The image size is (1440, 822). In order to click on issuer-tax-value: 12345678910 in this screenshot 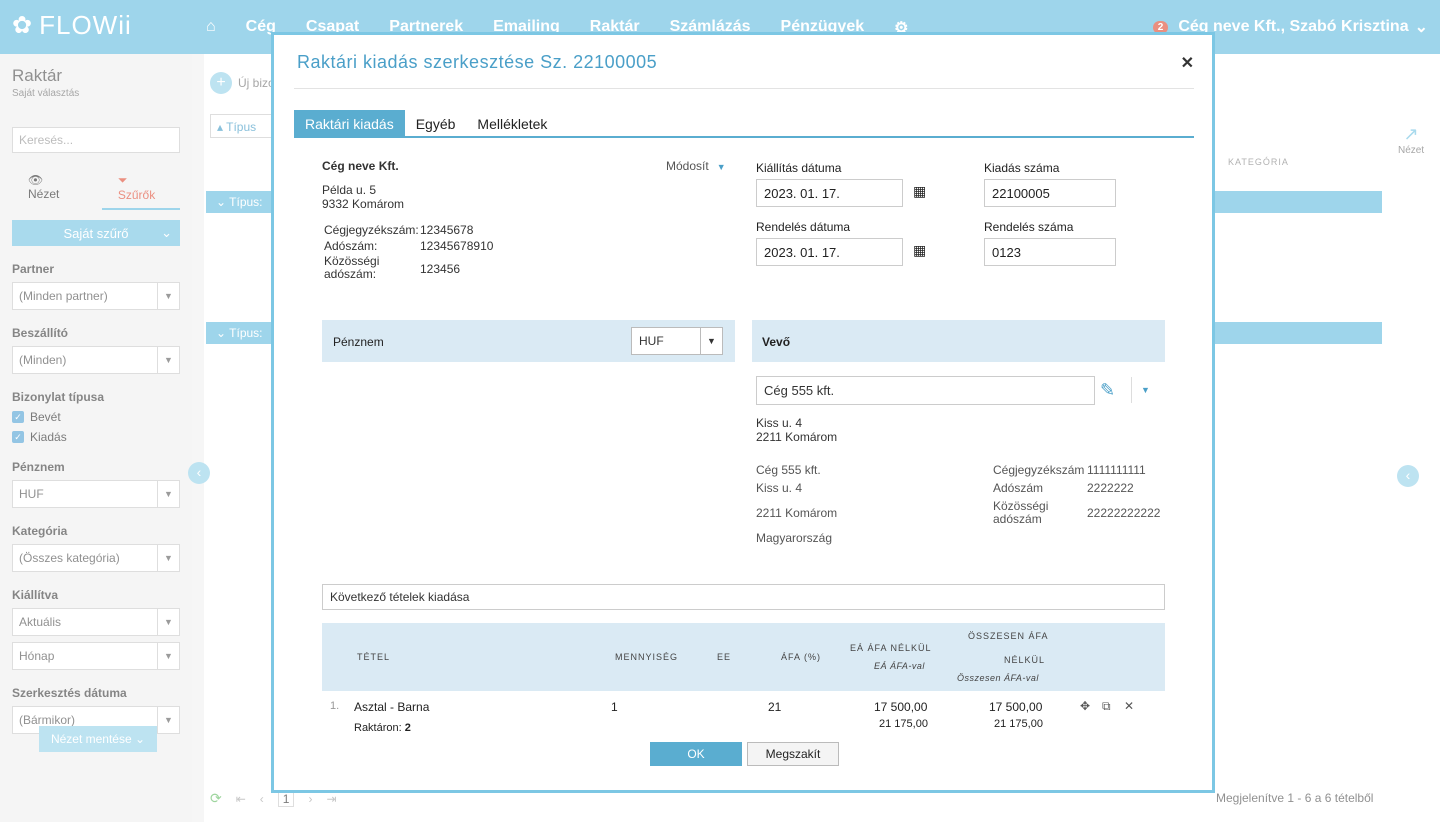, I will do `click(457, 246)`.